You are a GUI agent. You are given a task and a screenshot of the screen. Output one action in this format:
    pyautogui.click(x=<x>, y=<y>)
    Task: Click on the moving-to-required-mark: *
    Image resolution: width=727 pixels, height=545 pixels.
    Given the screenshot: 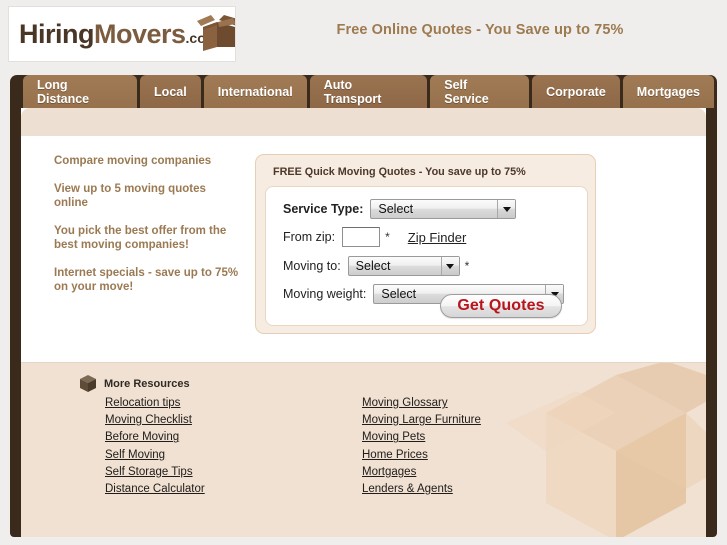 What is the action you would take?
    pyautogui.click(x=467, y=266)
    